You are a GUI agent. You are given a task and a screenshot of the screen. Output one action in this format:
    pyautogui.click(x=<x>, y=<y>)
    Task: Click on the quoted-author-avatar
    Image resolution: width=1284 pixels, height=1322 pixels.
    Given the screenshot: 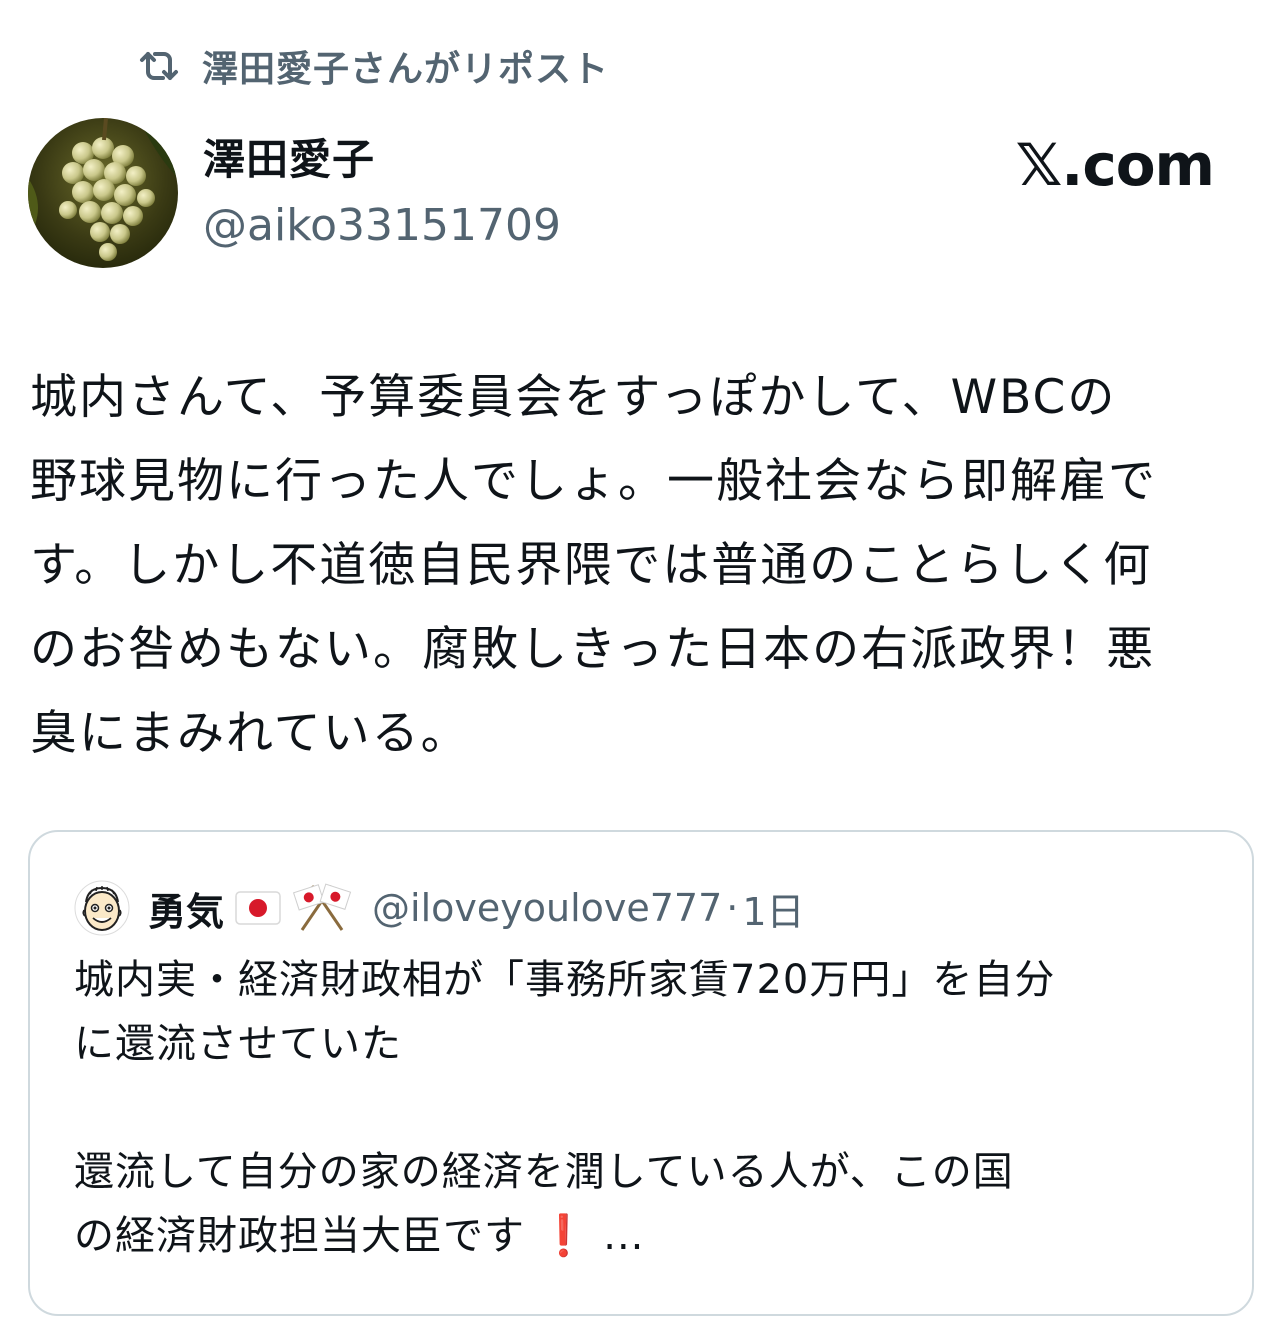 What is the action you would take?
    pyautogui.click(x=102, y=908)
    